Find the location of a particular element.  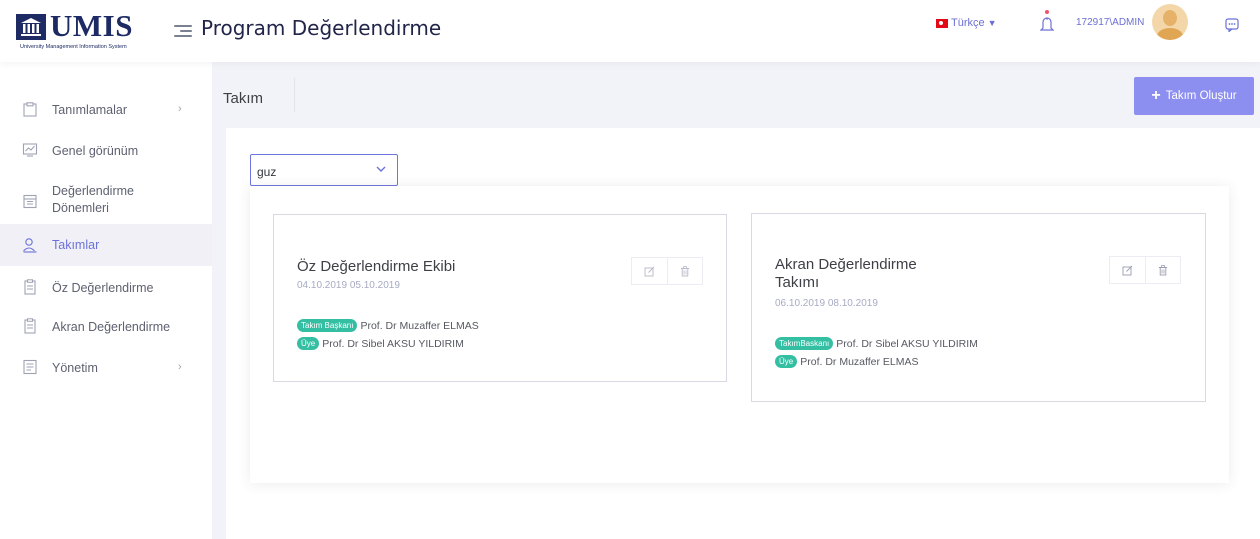

settings-panel-icon is located at coordinates (30, 367).